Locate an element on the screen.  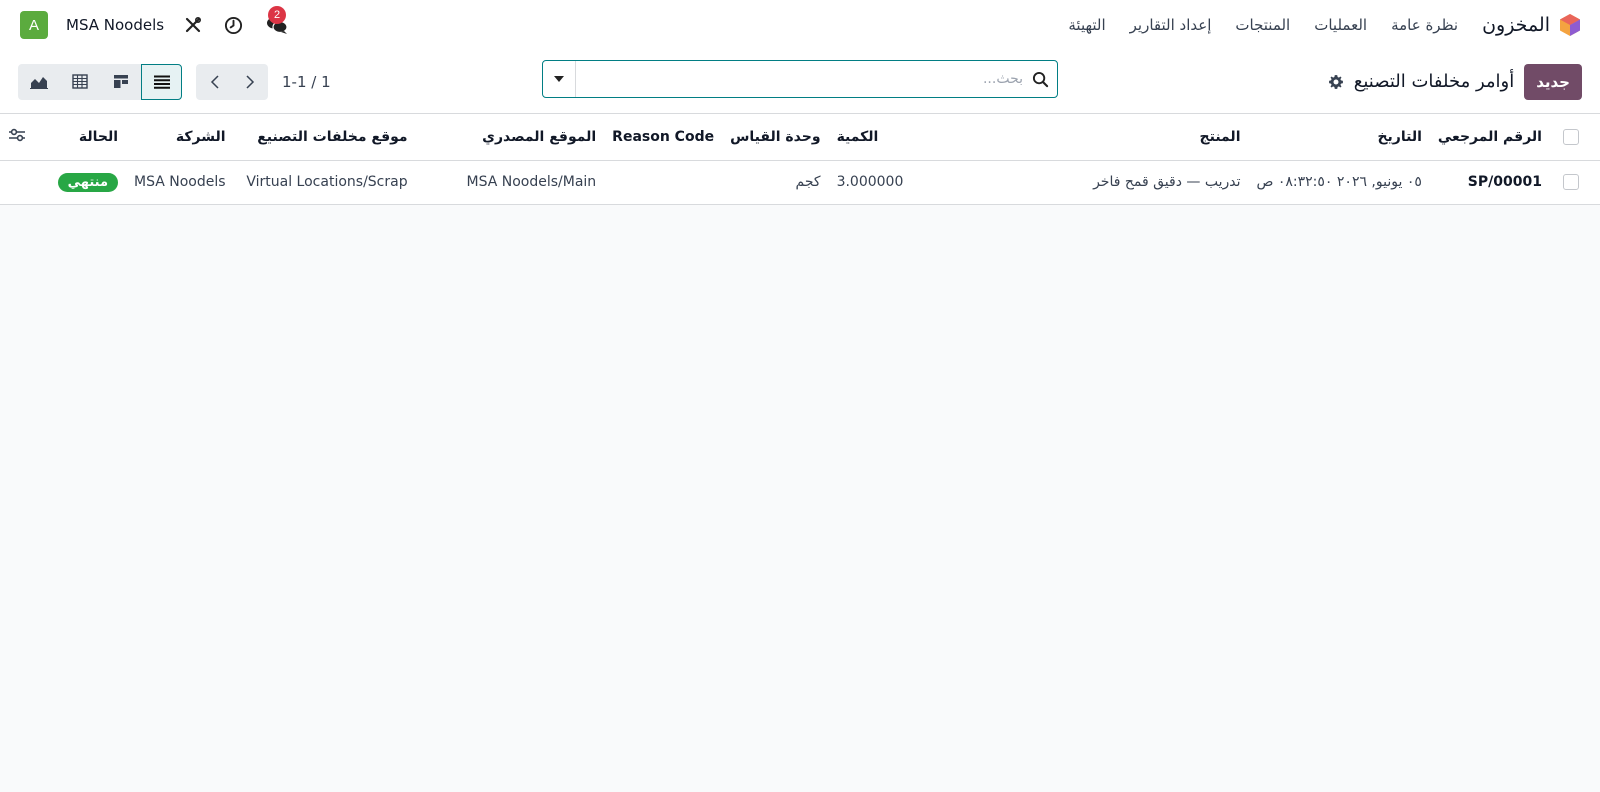
messages-badge: 2 is located at coordinates (277, 15).